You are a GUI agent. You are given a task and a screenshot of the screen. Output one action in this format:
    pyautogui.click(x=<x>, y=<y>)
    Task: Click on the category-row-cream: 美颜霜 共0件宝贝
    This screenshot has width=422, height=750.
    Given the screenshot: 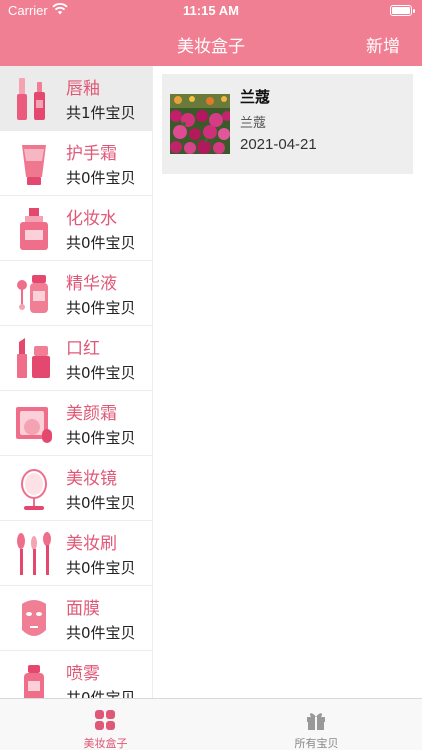 What is the action you would take?
    pyautogui.click(x=76, y=423)
    